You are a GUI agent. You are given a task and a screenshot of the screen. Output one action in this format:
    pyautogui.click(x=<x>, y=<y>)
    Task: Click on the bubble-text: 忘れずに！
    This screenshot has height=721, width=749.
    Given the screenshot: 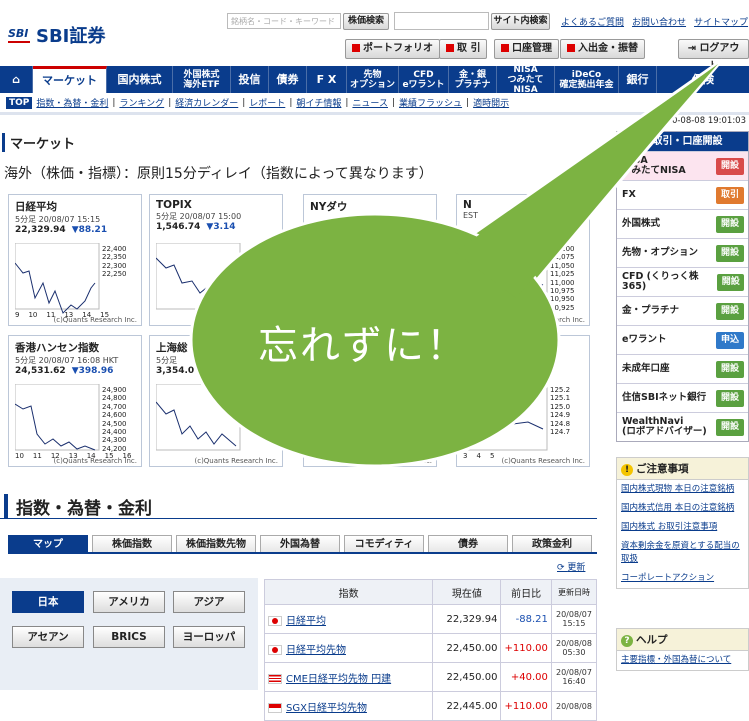 What is the action you would take?
    pyautogui.click(x=363, y=346)
    